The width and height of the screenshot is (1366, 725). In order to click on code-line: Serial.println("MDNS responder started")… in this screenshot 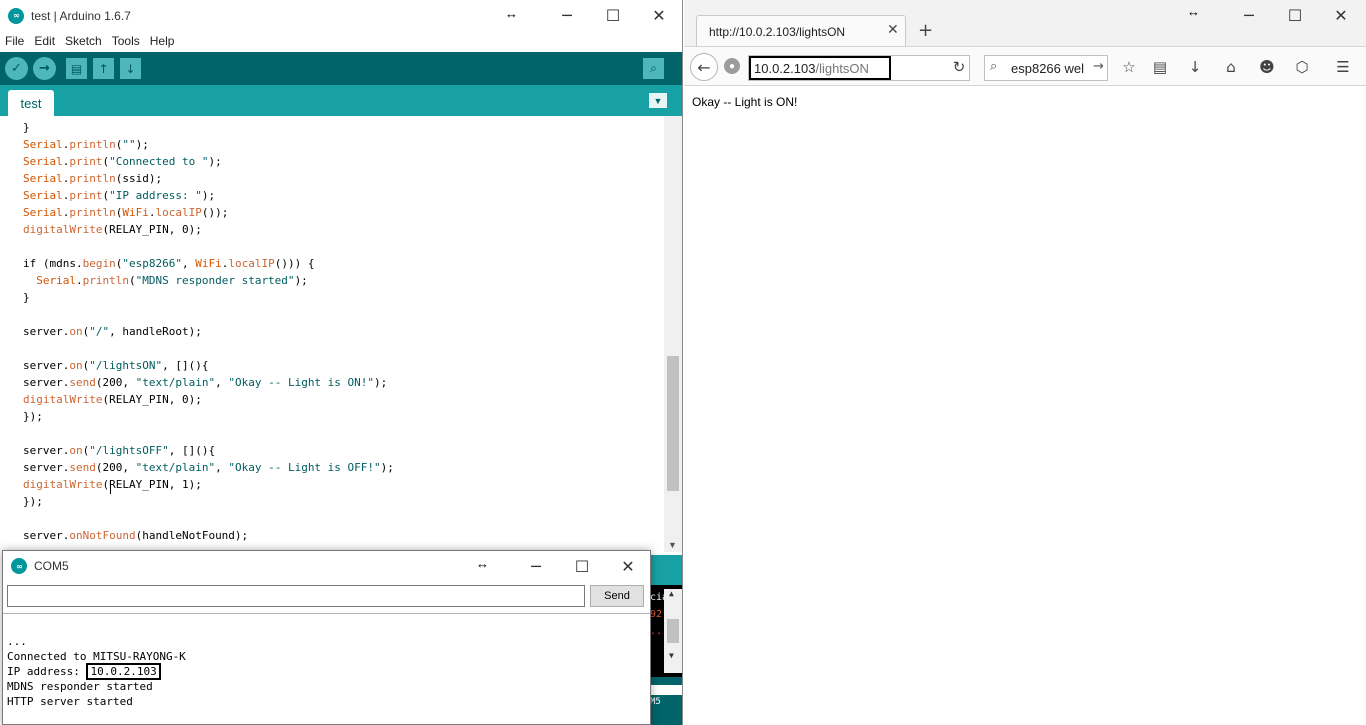, I will do `click(172, 280)`.